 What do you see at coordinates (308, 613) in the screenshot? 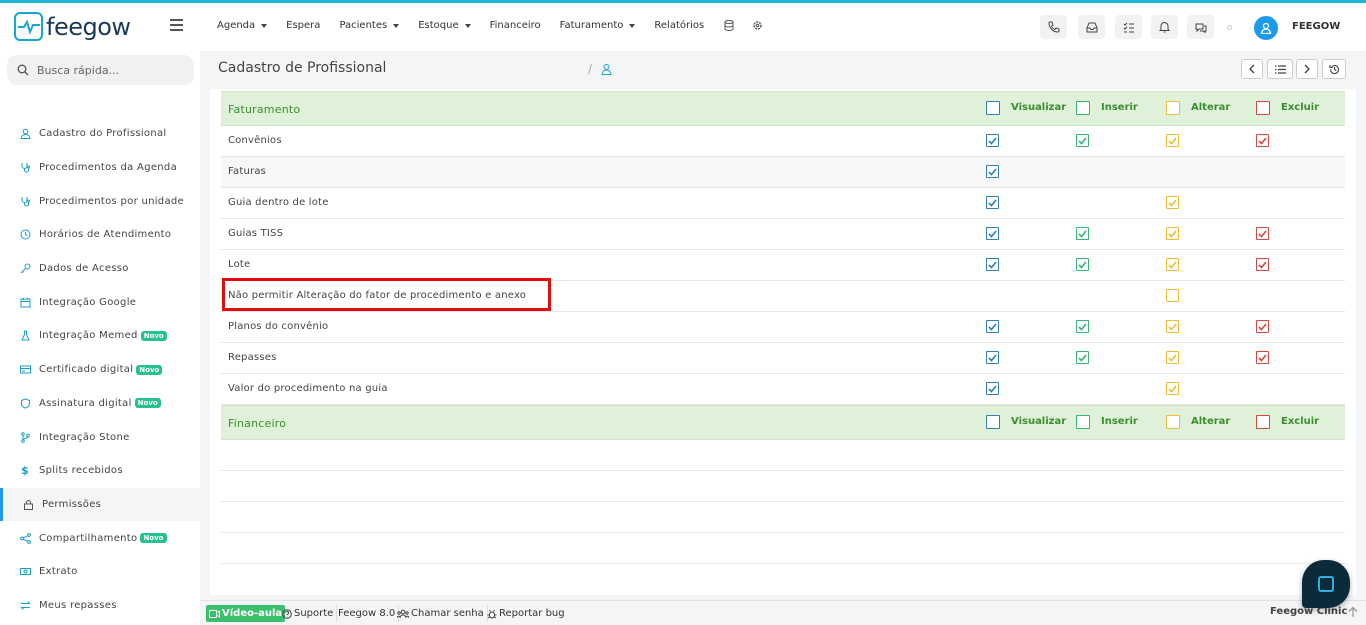
I see `support-button: Suporte` at bounding box center [308, 613].